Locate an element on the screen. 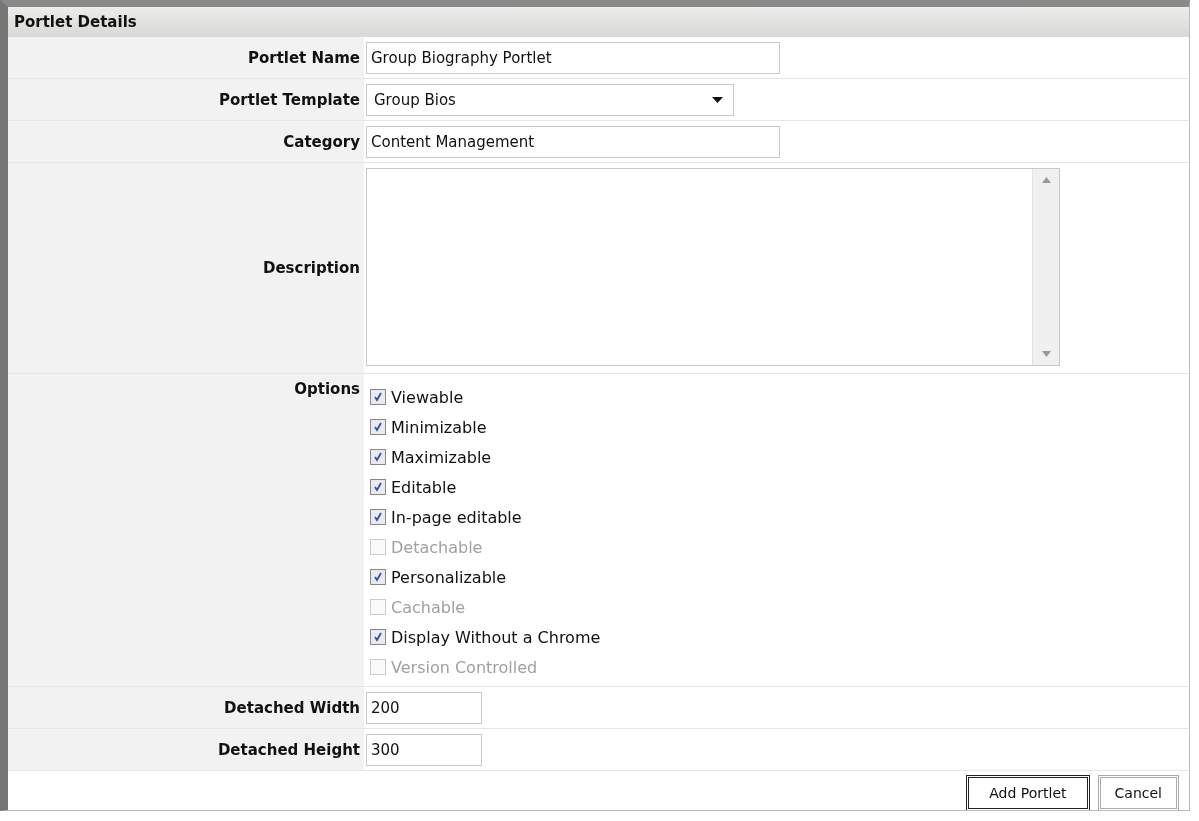 The height and width of the screenshot is (821, 1199). checkbox-label: Display Without a Chrome is located at coordinates (496, 637).